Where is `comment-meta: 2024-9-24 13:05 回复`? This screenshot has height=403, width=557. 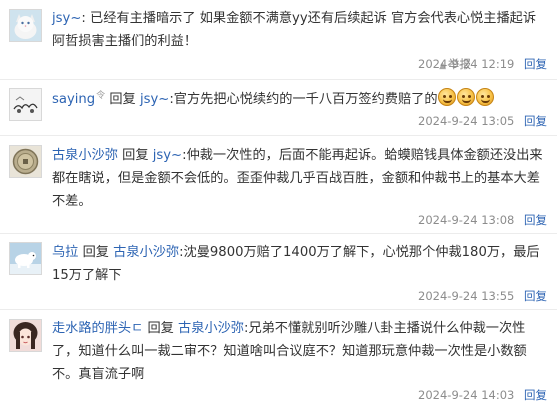 comment-meta: 2024-9-24 13:05 回复 is located at coordinates (482, 121).